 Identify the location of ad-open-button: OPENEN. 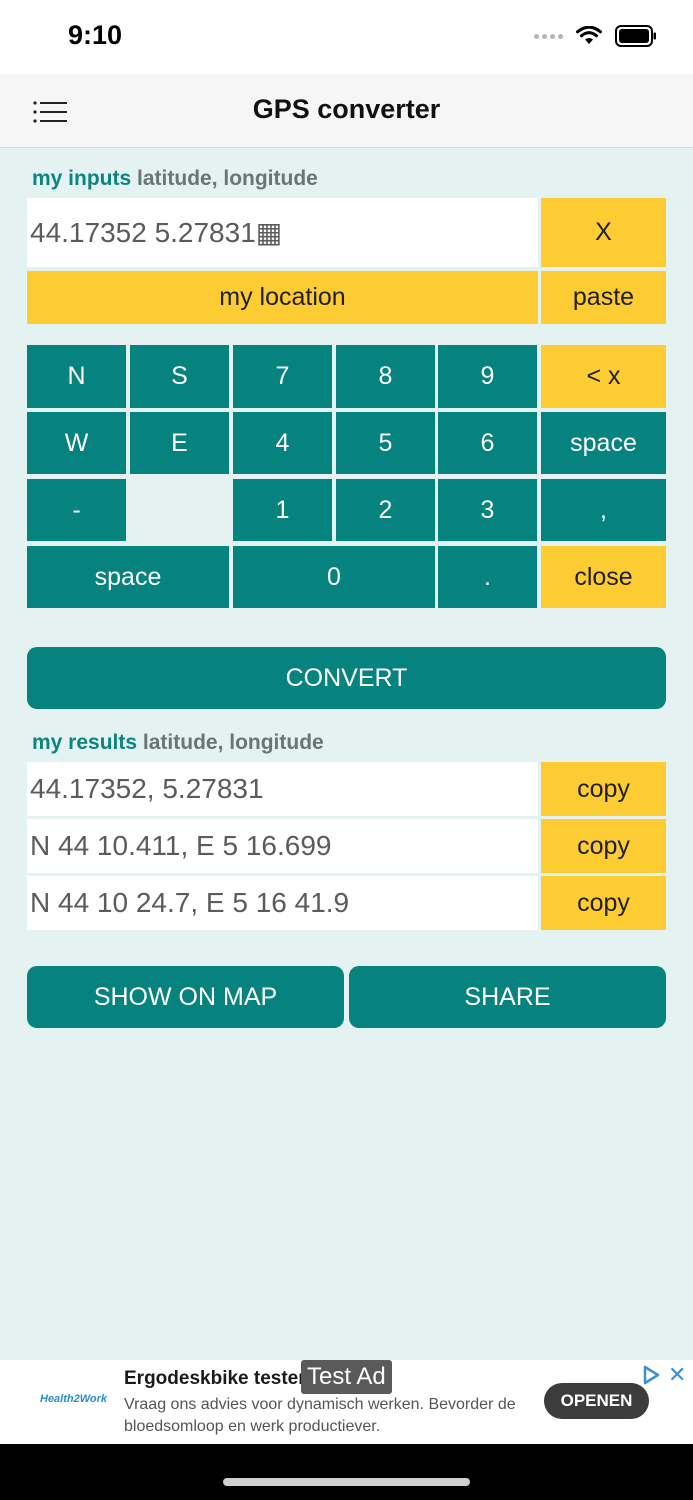
(596, 1401).